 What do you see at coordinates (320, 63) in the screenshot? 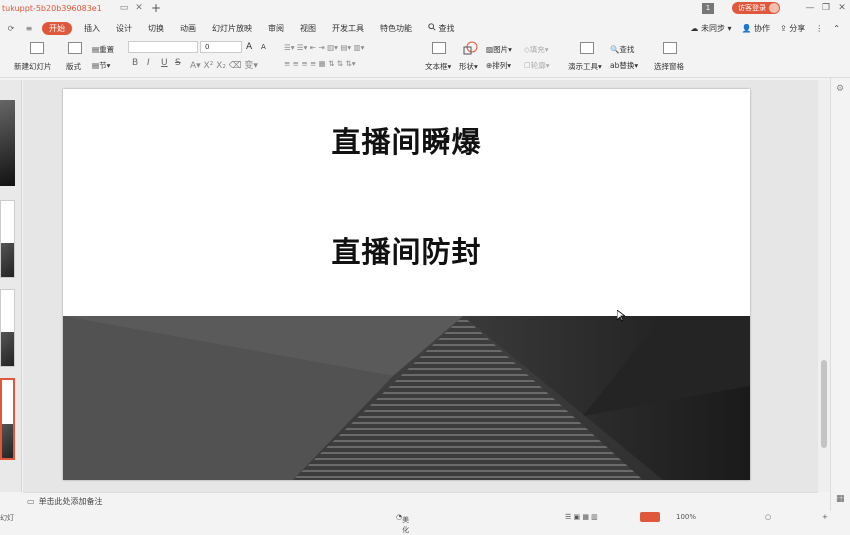
I see `alignment-icon: ≡ ≡ ≡ ≡ ▦ ⇅ ⇅ ⇅▾` at bounding box center [320, 63].